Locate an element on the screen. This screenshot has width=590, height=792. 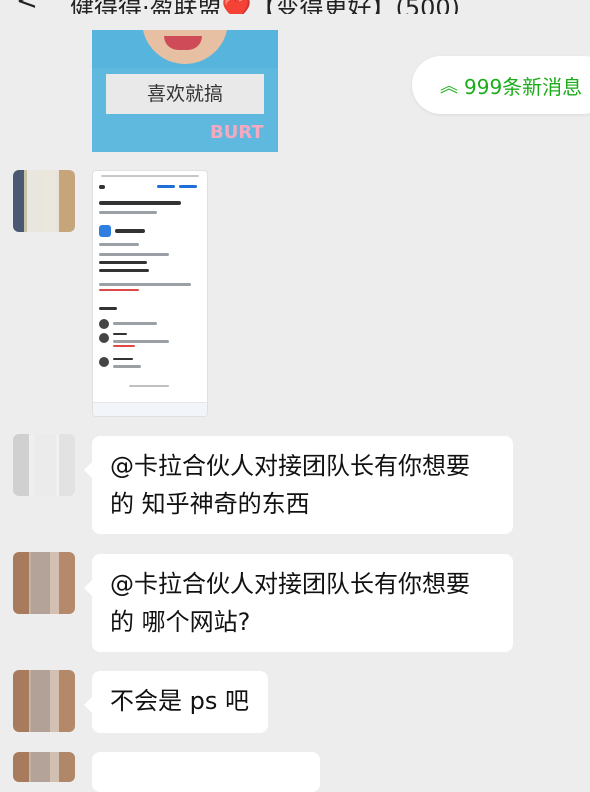
message-bubble: @卡拉合伙人对接团队长有你想要 的 哪个网站? is located at coordinates (298, 603).